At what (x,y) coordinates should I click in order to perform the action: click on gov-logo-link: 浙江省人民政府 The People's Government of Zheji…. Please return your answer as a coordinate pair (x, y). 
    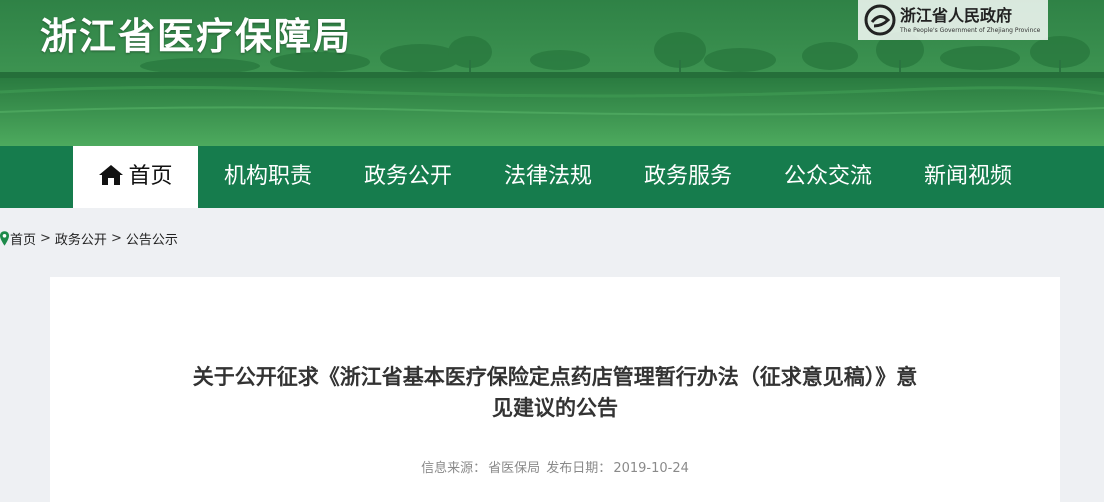
    Looking at the image, I should click on (953, 20).